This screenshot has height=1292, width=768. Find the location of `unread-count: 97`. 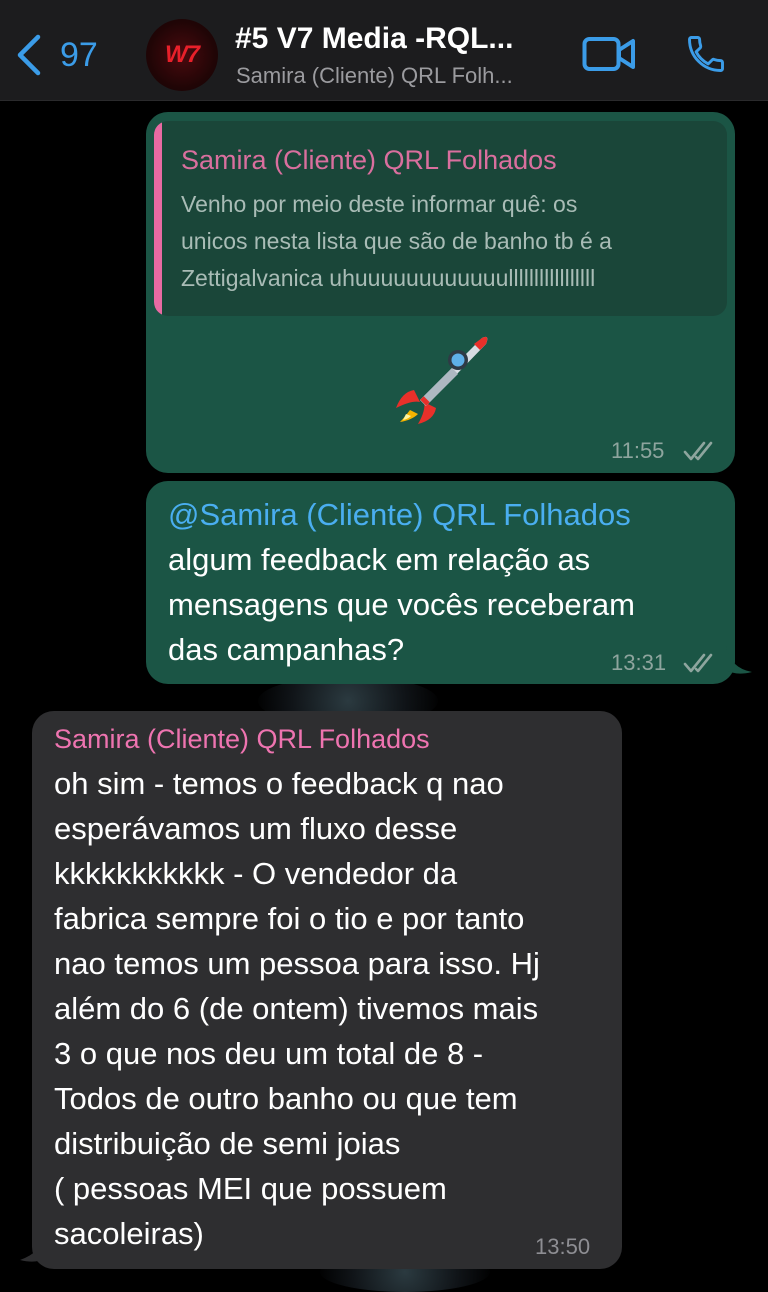

unread-count: 97 is located at coordinates (79, 54).